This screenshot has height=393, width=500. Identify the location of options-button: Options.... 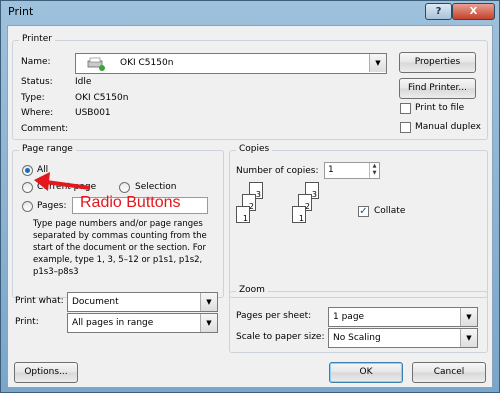
(46, 372).